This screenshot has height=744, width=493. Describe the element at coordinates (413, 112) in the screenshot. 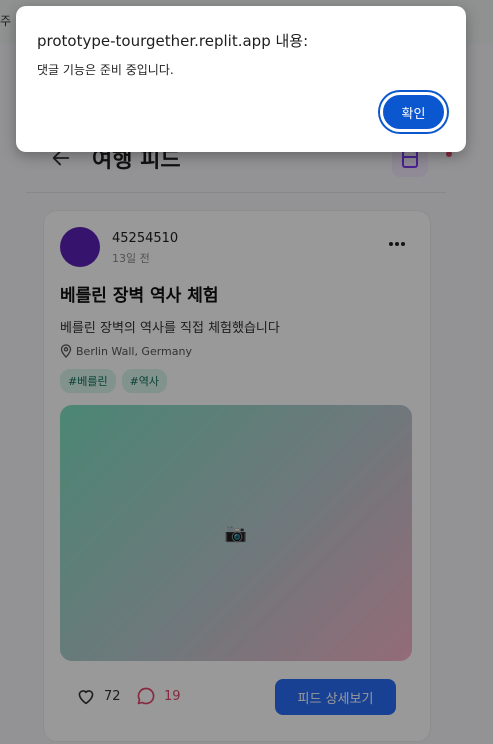

I see `confirm-button: 확인` at that location.